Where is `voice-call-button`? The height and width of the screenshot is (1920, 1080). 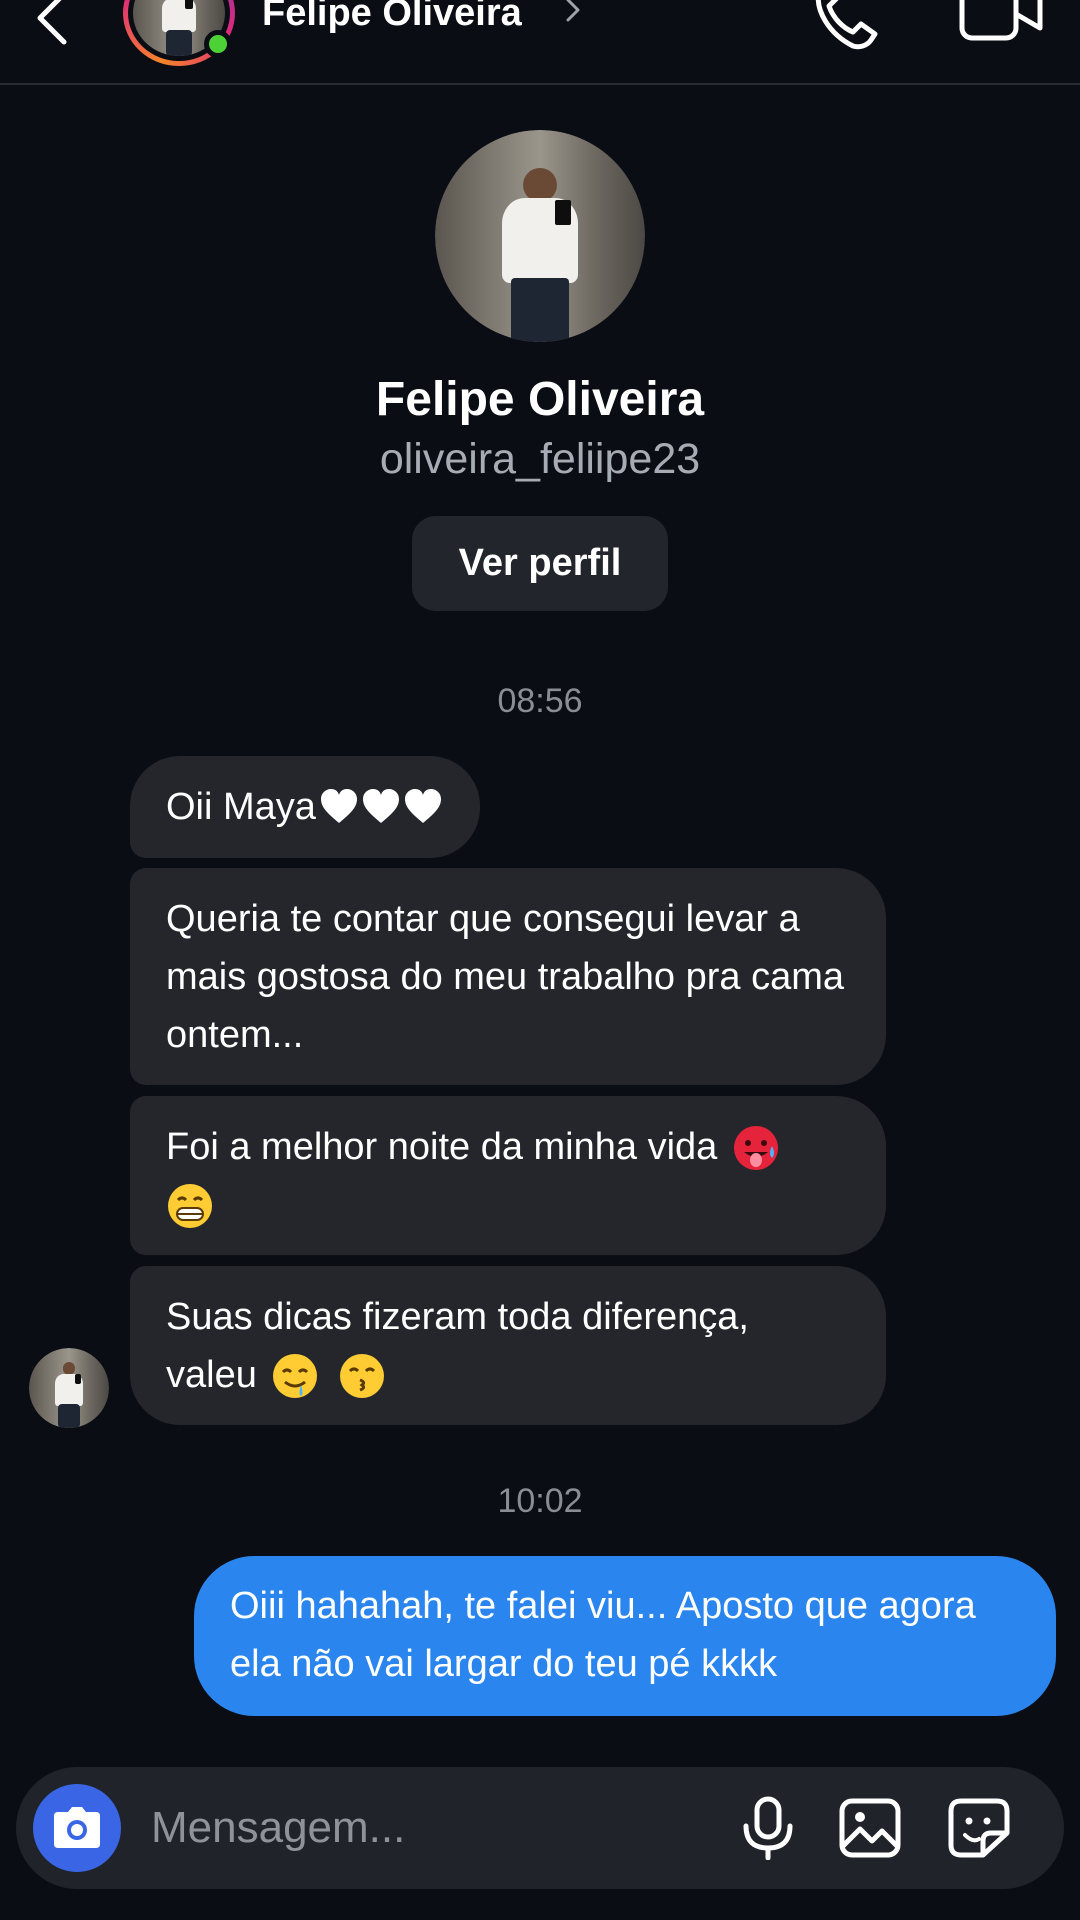
voice-call-button is located at coordinates (845, 25).